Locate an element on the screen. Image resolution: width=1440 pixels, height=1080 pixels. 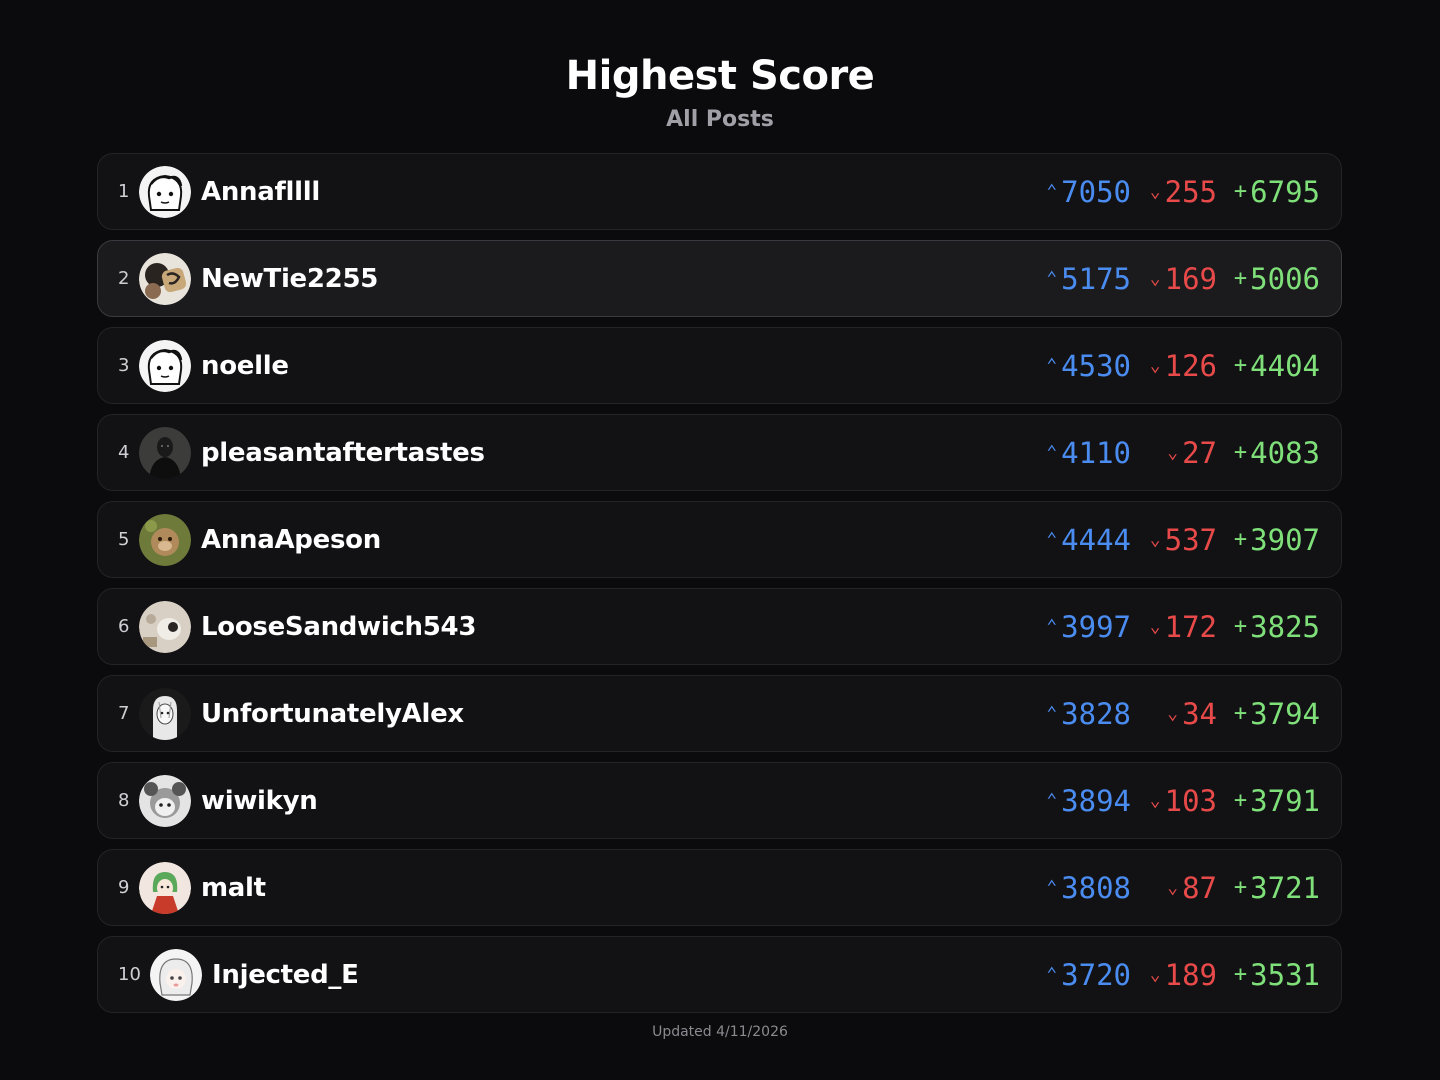
upvote-count: ⌃ 7050 is located at coordinates (1088, 191).